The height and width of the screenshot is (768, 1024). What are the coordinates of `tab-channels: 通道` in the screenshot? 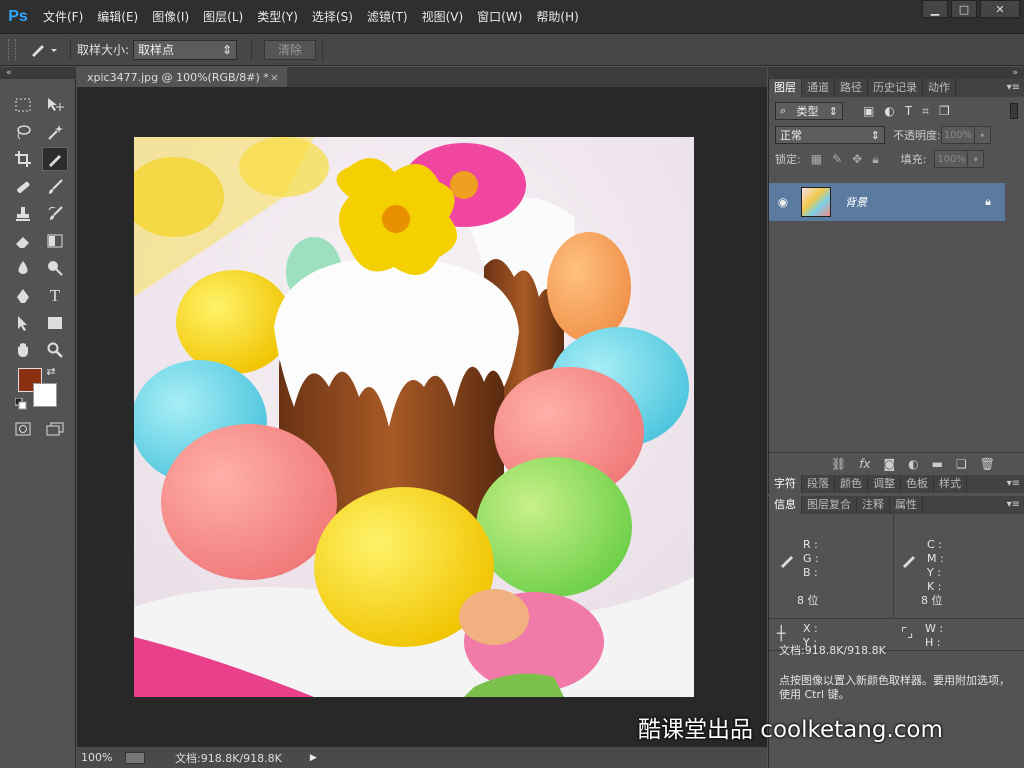 It's located at (818, 88).